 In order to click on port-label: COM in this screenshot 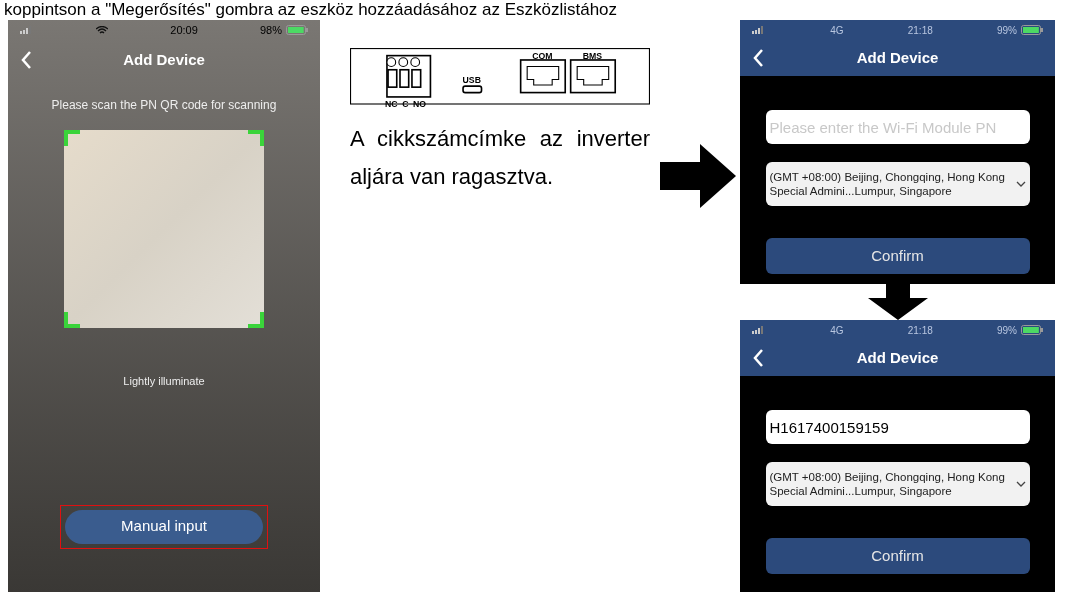, I will do `click(542, 55)`.